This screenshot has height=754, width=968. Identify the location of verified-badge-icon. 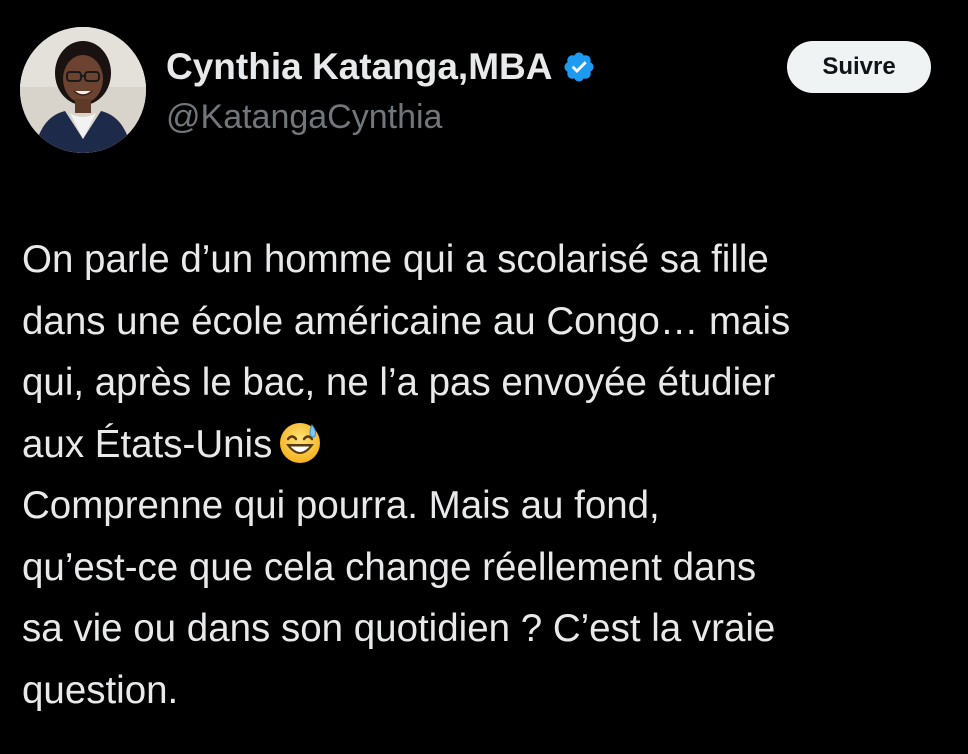
(579, 67).